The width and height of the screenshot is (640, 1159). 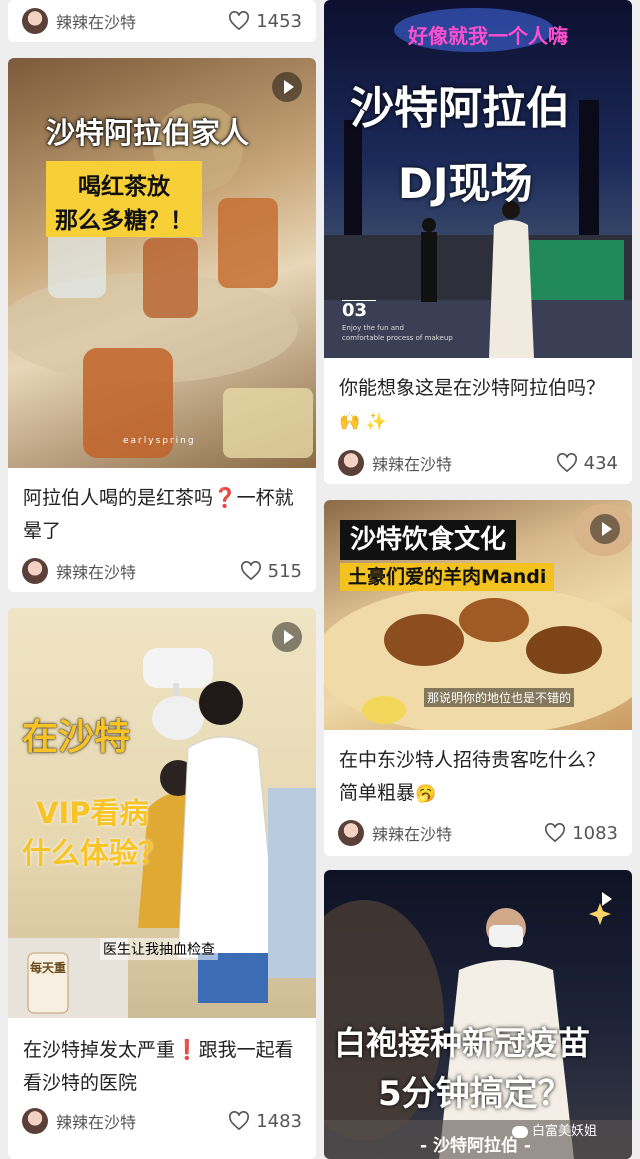 I want to click on overlay-headline: 沙特阿拉伯家人, so click(x=148, y=133).